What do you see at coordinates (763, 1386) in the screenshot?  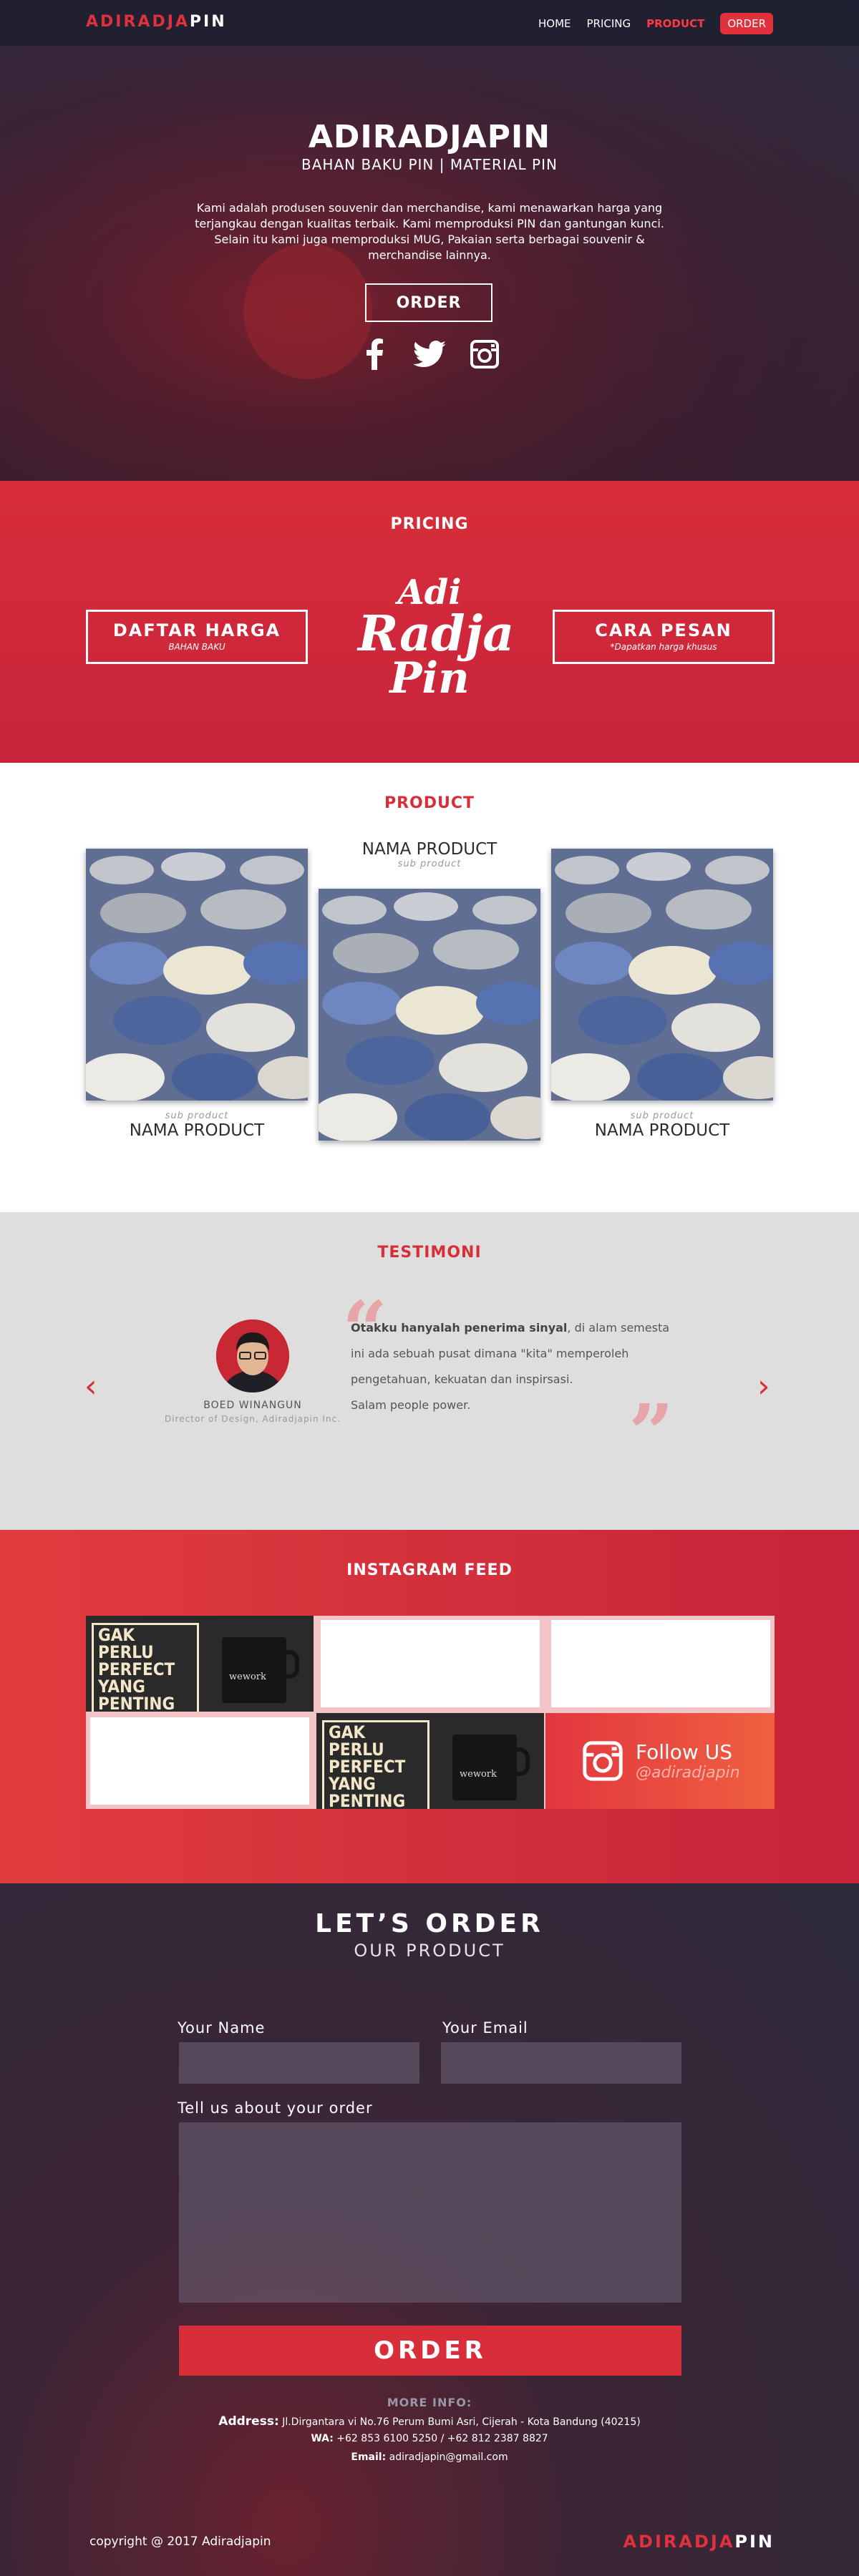 I see `next-arrow-icon: ›` at bounding box center [763, 1386].